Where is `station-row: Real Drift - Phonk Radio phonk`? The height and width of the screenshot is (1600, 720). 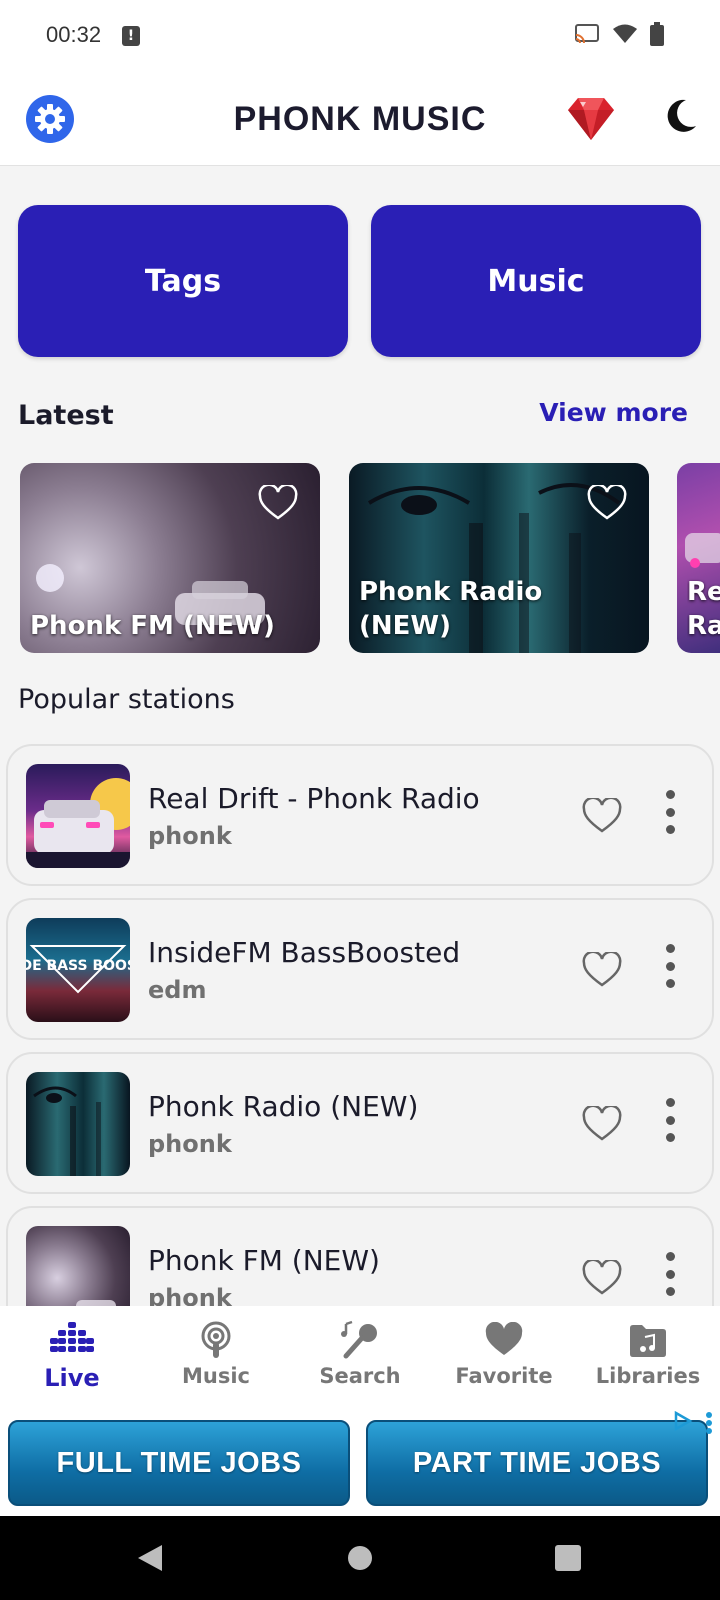
station-row: Real Drift - Phonk Radio phonk is located at coordinates (360, 815).